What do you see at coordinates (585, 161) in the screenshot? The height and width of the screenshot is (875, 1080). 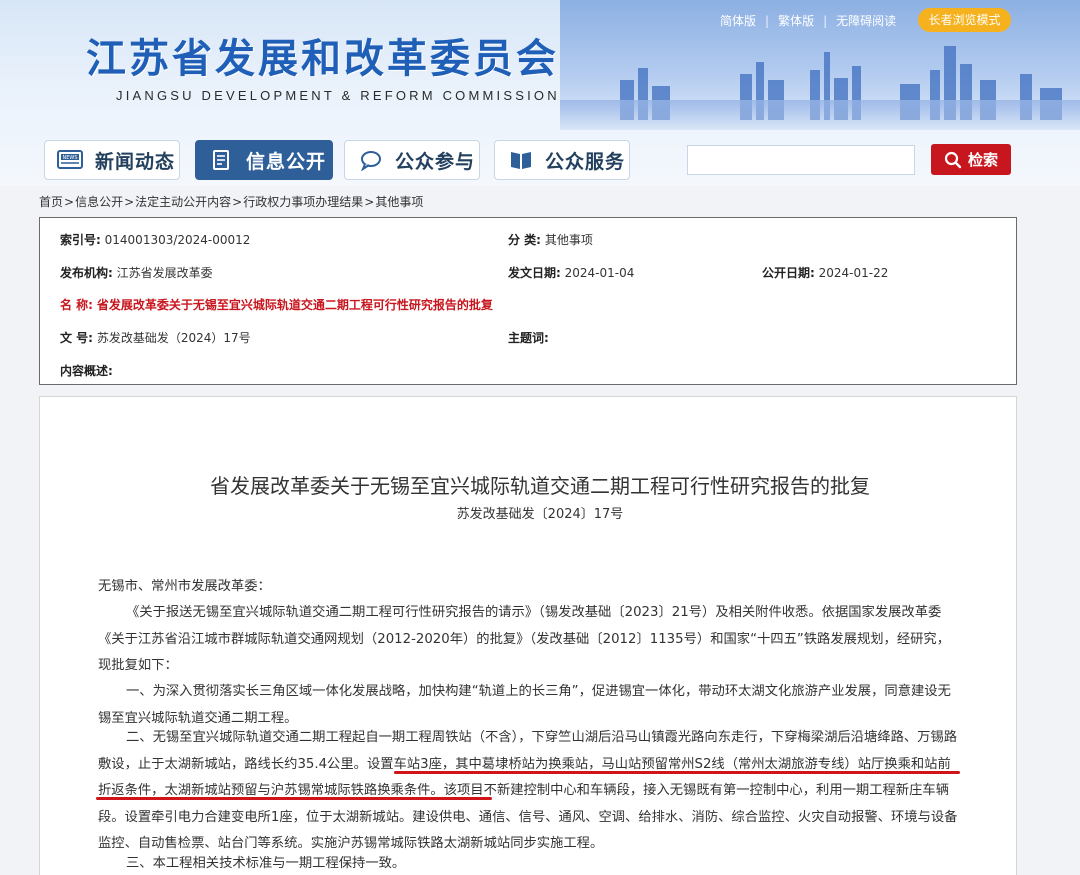 I see `nav-service-label: 公众服务` at bounding box center [585, 161].